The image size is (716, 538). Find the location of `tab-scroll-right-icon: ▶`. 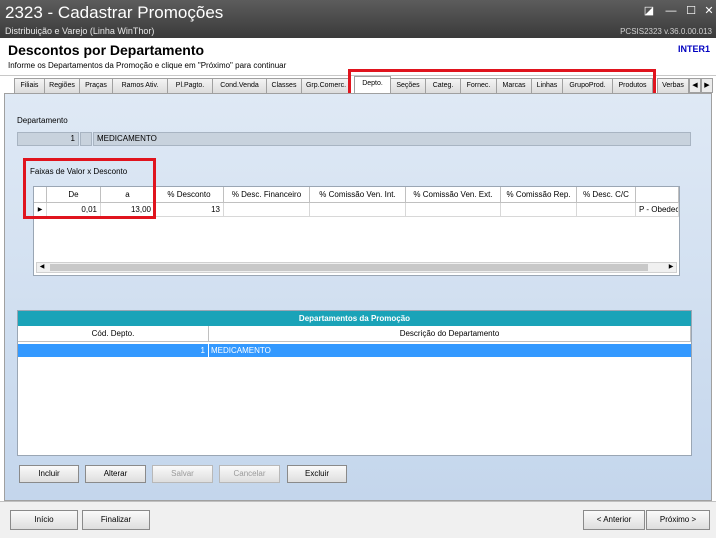

tab-scroll-right-icon: ▶ is located at coordinates (707, 85).